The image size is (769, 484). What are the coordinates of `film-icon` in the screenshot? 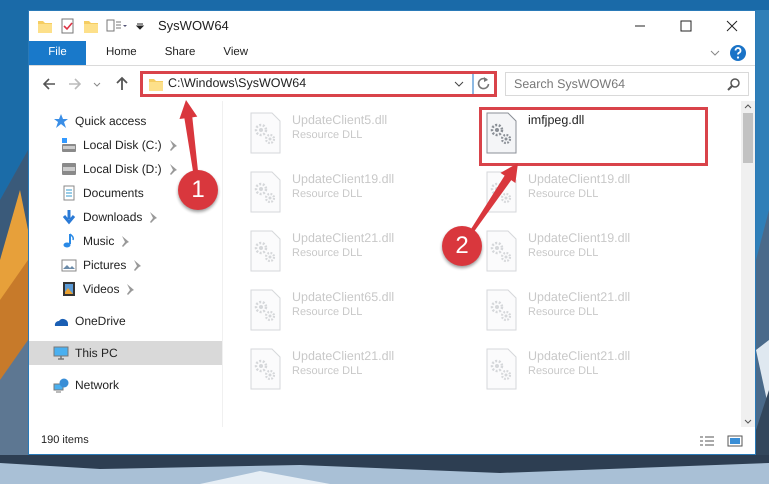 It's located at (69, 289).